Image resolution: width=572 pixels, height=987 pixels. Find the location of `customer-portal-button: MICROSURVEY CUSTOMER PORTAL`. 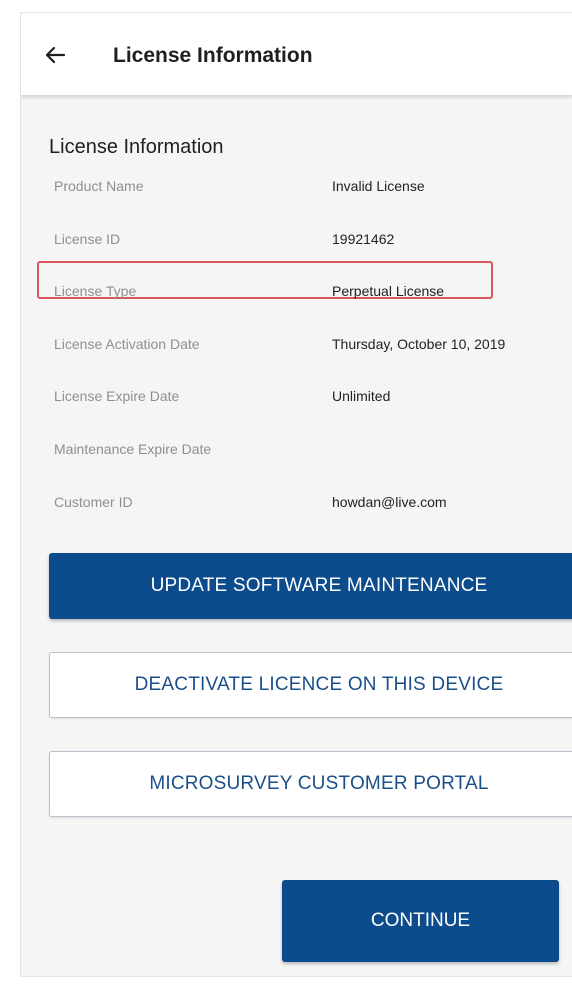

customer-portal-button: MICROSURVEY CUSTOMER PORTAL is located at coordinates (310, 784).